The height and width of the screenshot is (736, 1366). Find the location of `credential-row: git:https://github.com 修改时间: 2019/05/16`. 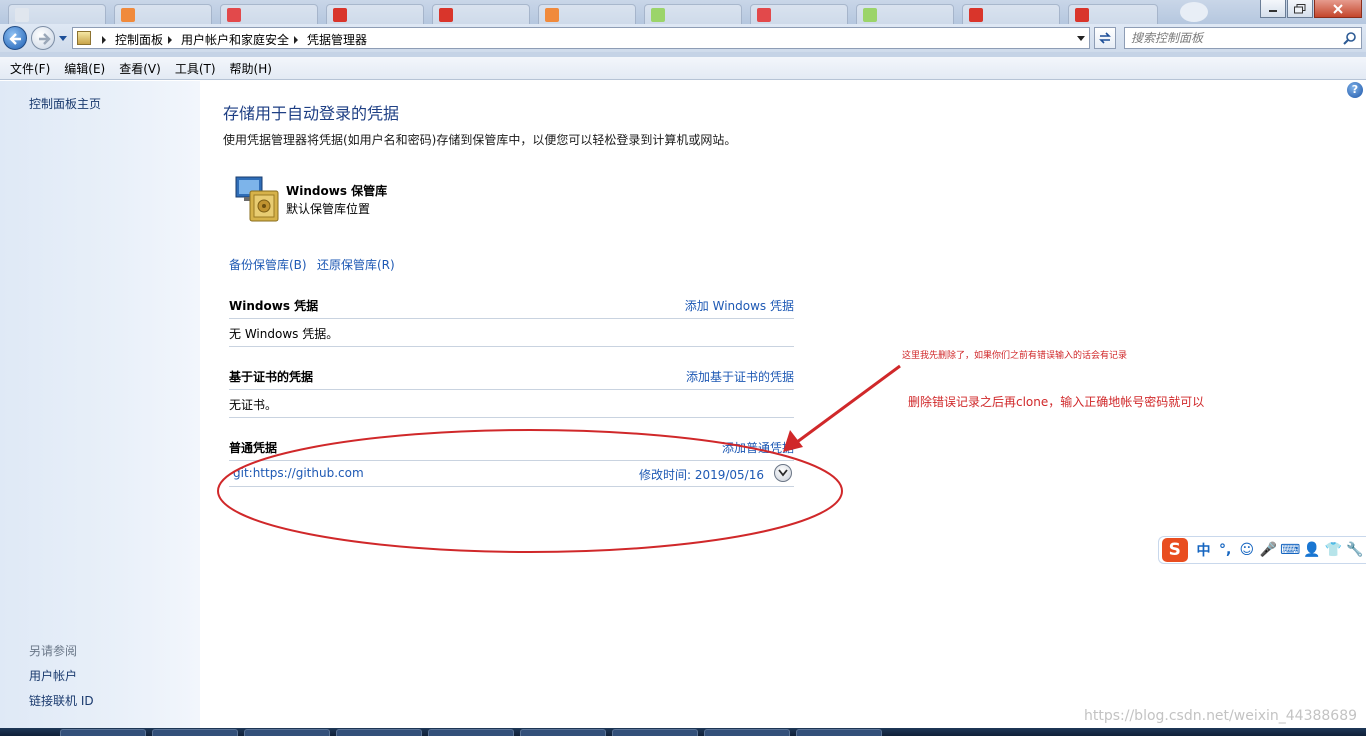

credential-row: git:https://github.com 修改时间: 2019/05/16 is located at coordinates (511, 474).